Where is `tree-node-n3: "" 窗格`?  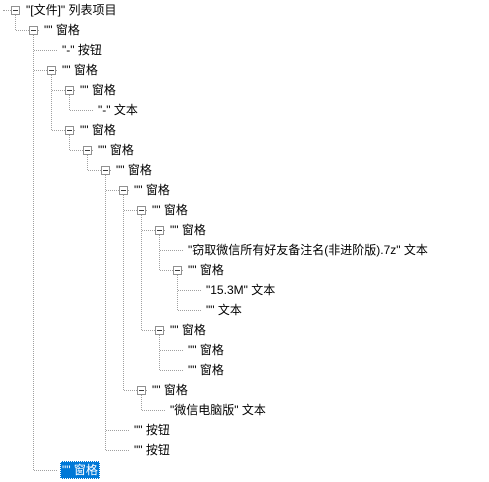 tree-node-n3: "" 窗格 is located at coordinates (80, 70).